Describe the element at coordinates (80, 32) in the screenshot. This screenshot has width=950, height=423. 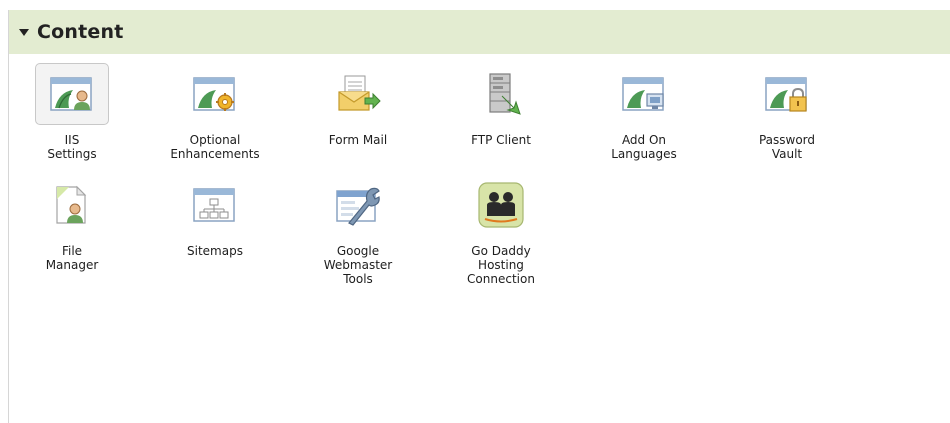
I see `section-title: Content` at that location.